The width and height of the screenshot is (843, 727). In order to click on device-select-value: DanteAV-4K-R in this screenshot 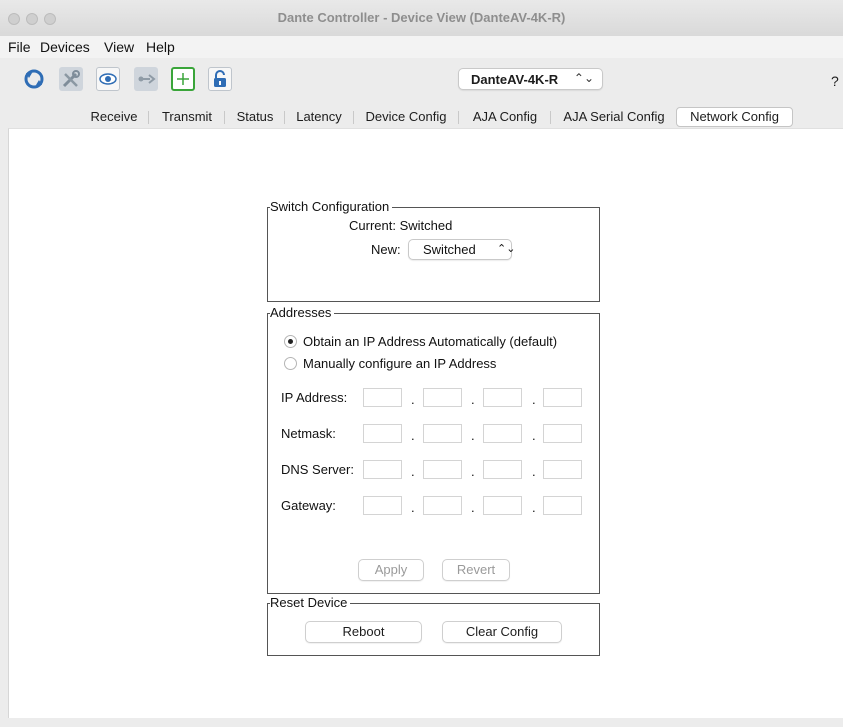, I will do `click(515, 79)`.